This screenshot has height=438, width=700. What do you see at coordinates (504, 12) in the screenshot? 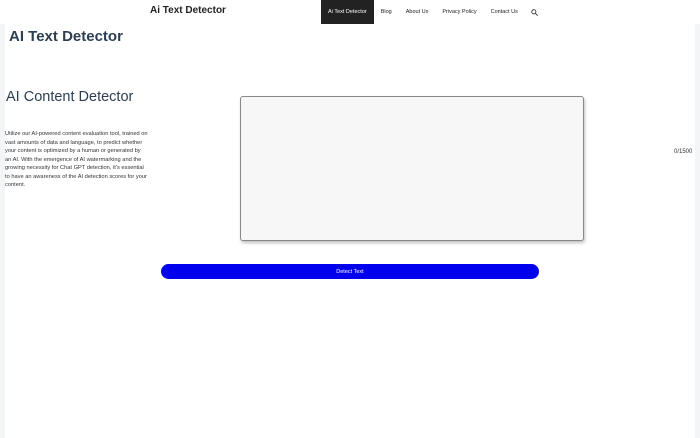
I see `nav-item-contact-us: Contact Us` at bounding box center [504, 12].